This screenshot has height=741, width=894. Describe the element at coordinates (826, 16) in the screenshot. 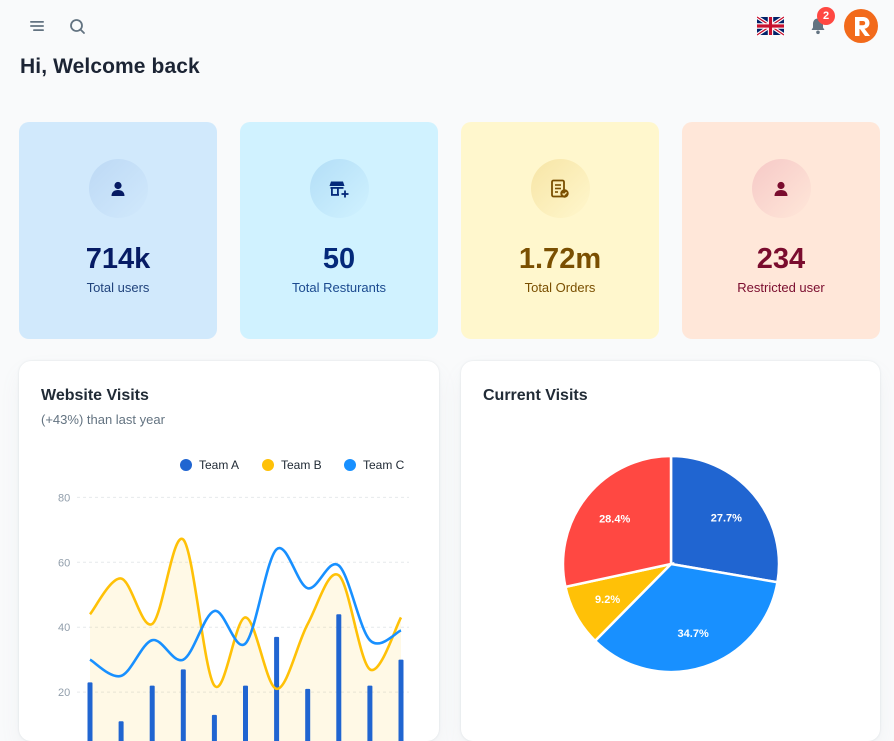

I see `notification-badge: 2` at that location.